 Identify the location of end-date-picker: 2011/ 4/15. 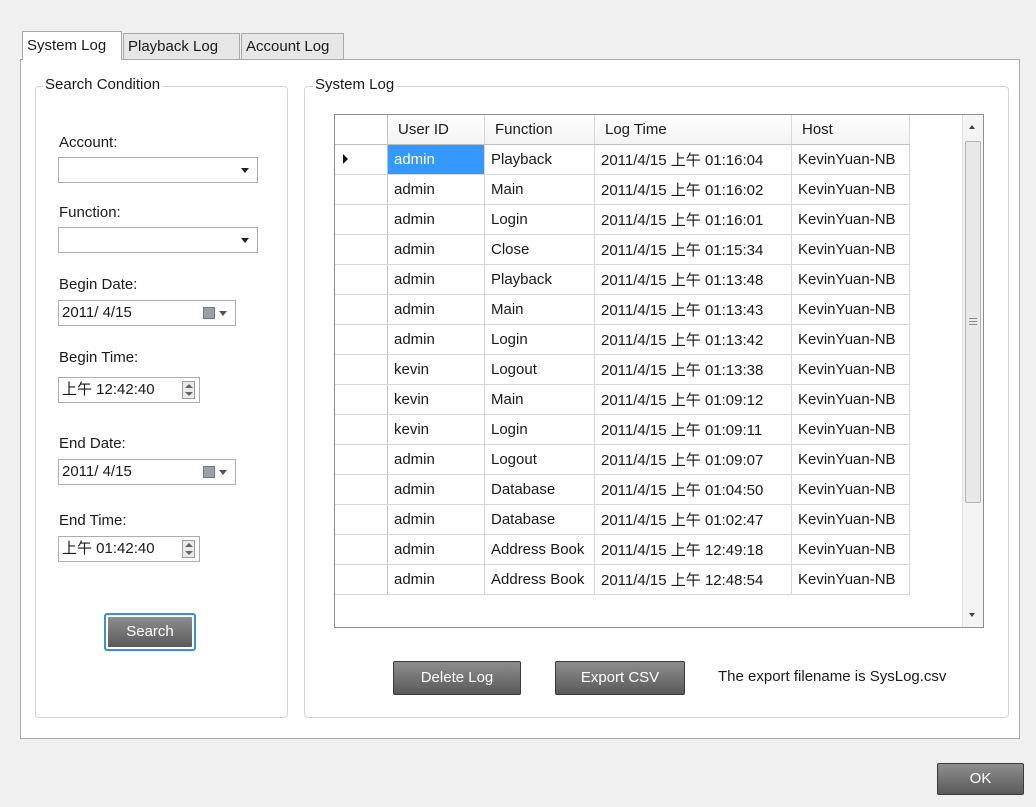
(147, 472).